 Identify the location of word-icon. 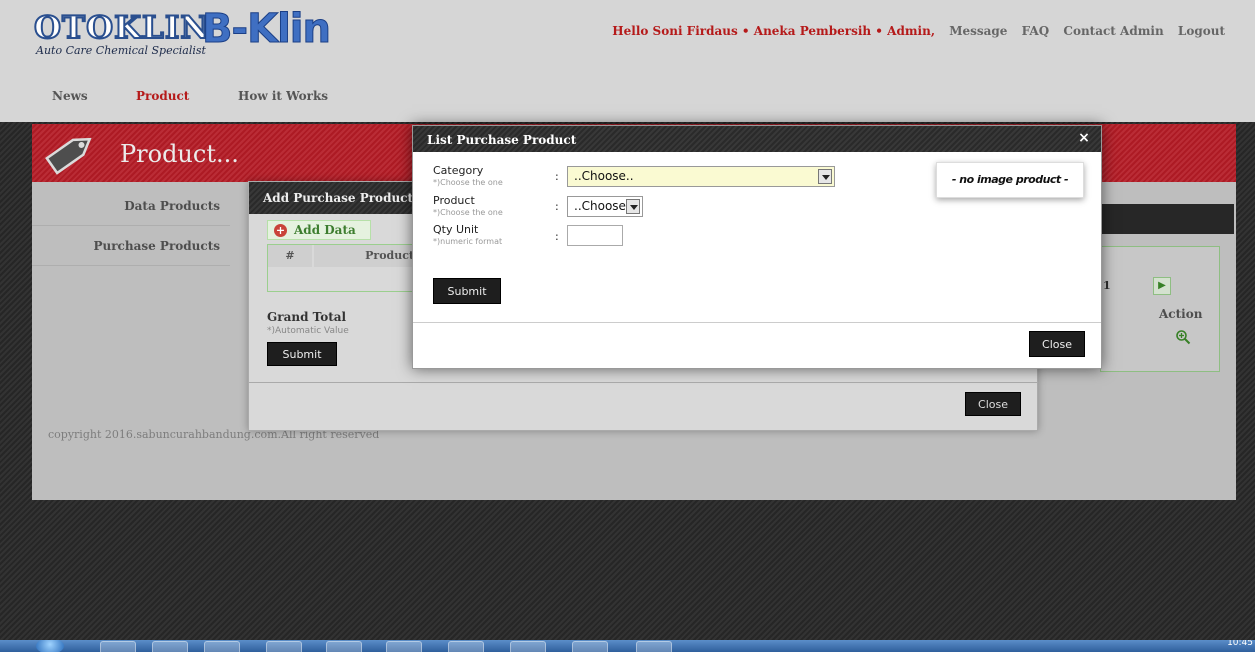
(654, 646).